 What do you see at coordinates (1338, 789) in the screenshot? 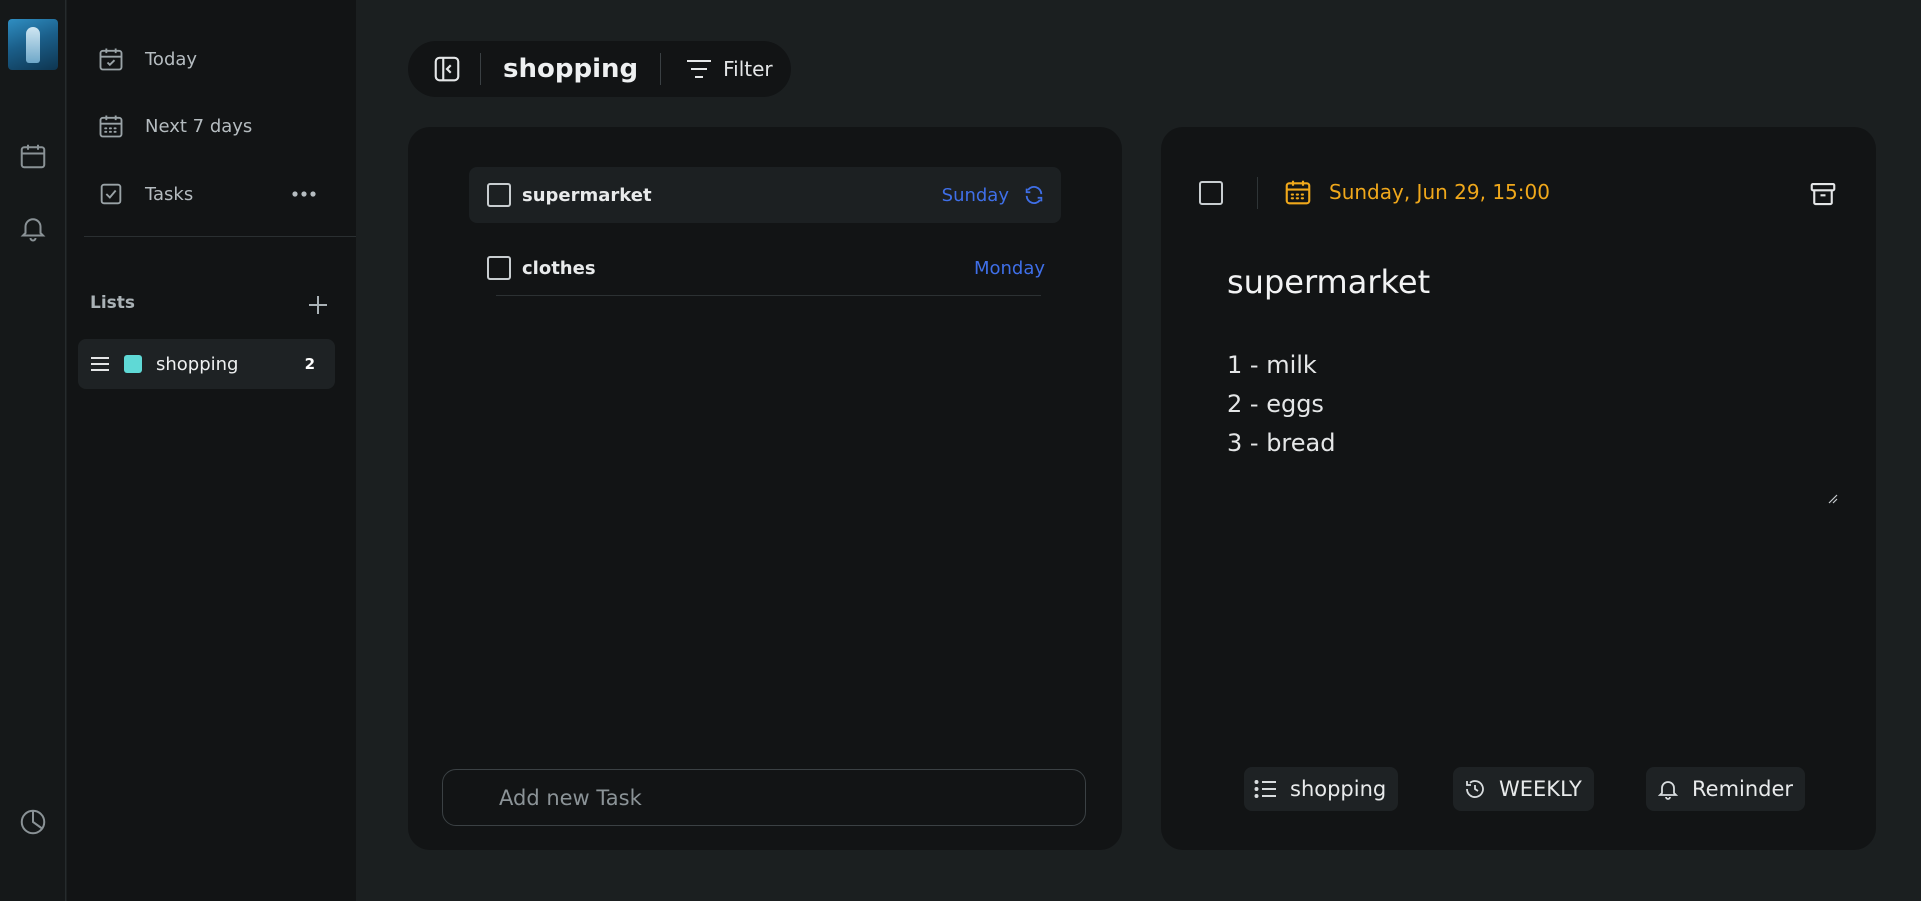
I see `chip-label: shopping` at bounding box center [1338, 789].